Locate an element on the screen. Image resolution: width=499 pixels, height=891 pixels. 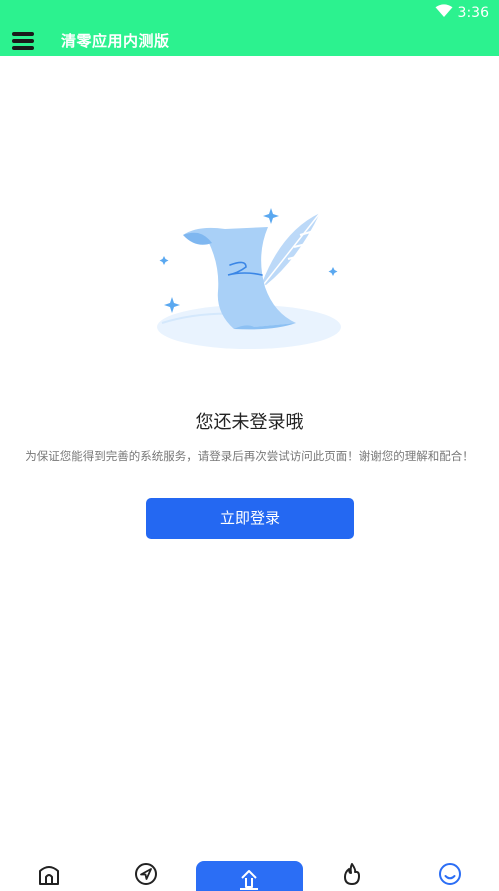
app-header: 3:36 清零应用内测版 is located at coordinates (249, 28).